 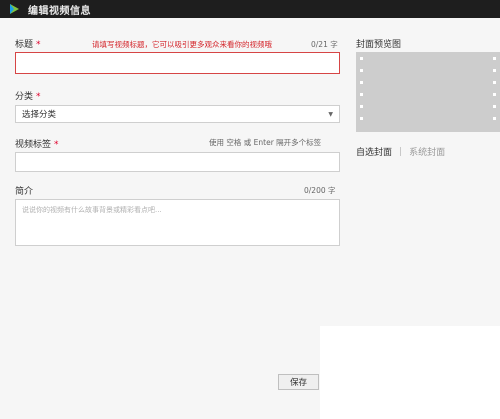 I want to click on custom-cover-link: 自选封面, so click(x=374, y=151).